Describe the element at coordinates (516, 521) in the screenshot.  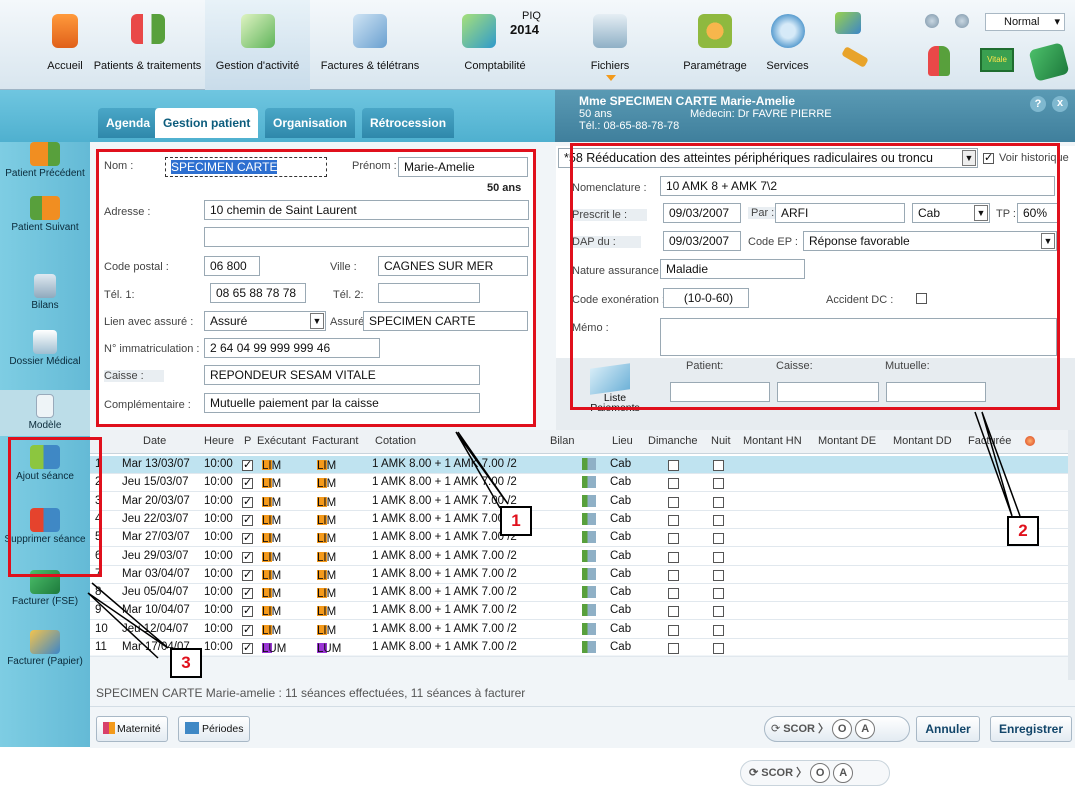
I see `callout-1: 1` at that location.